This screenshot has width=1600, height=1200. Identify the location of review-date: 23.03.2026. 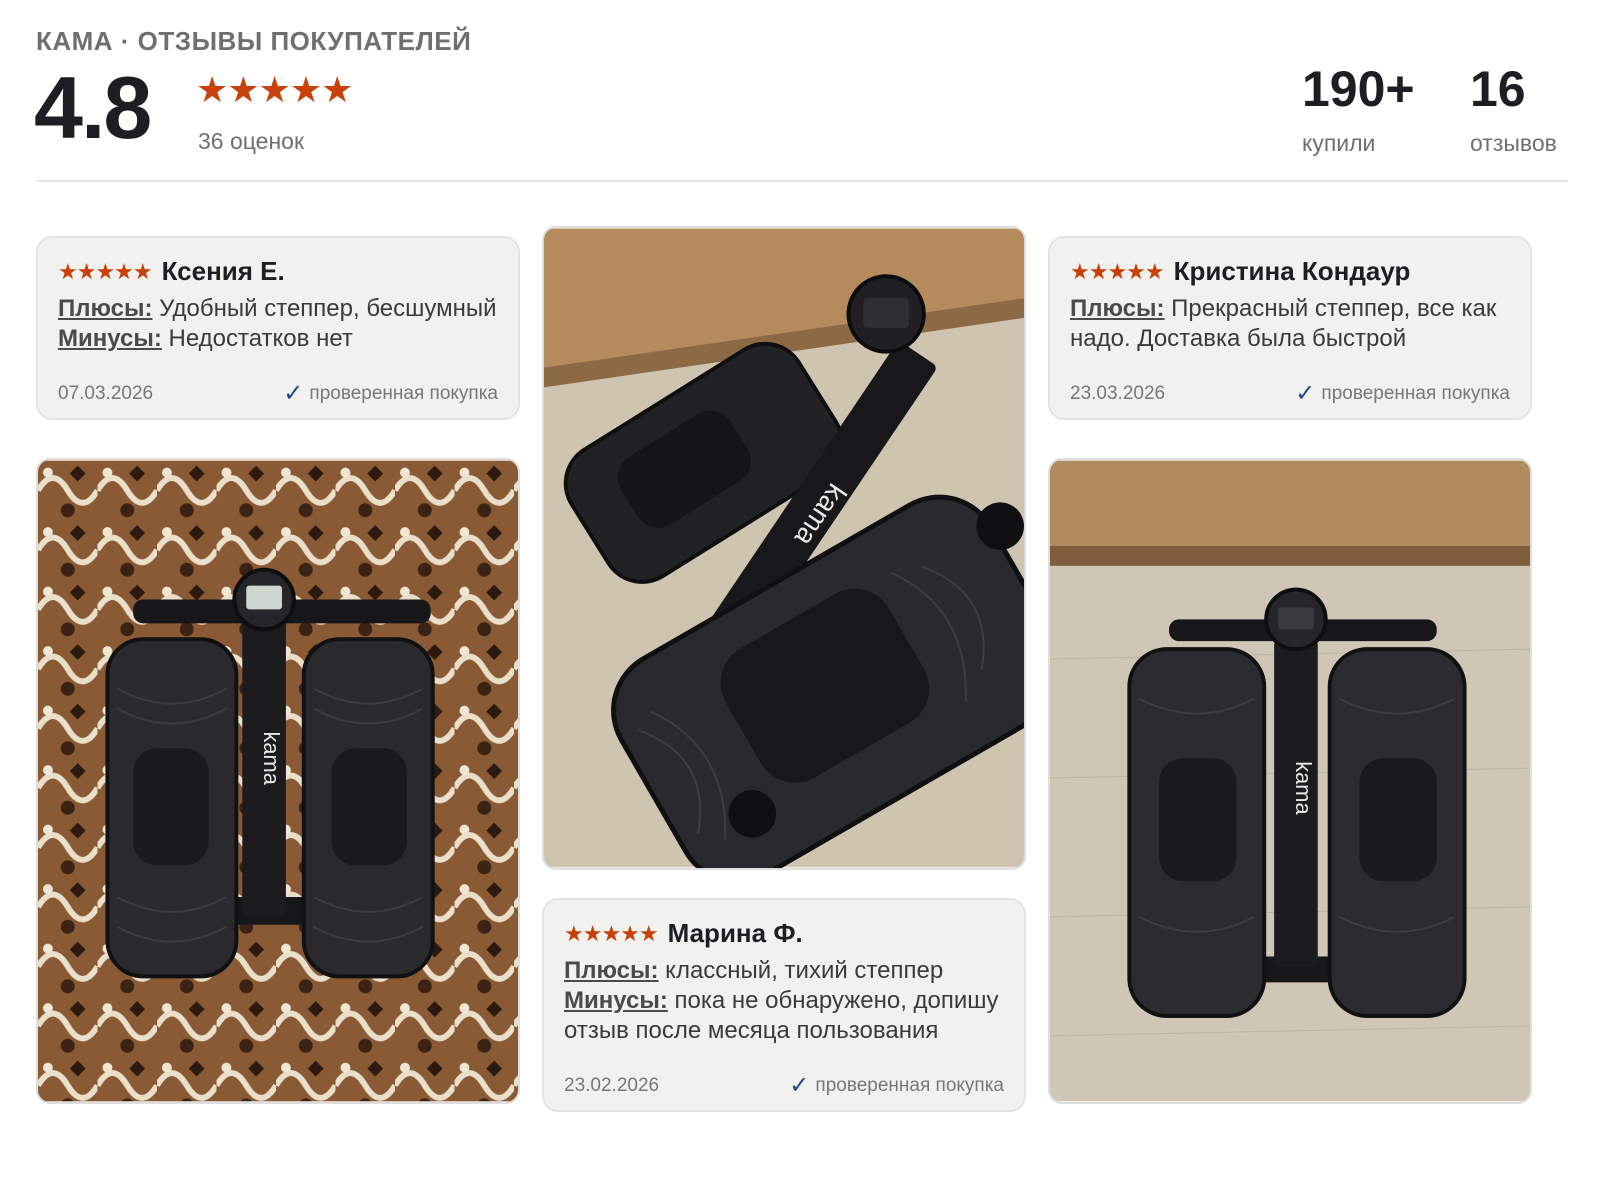
(1118, 393).